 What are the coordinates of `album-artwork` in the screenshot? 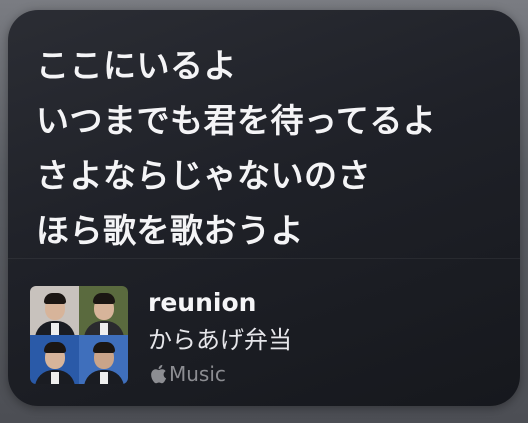 It's located at (79, 335).